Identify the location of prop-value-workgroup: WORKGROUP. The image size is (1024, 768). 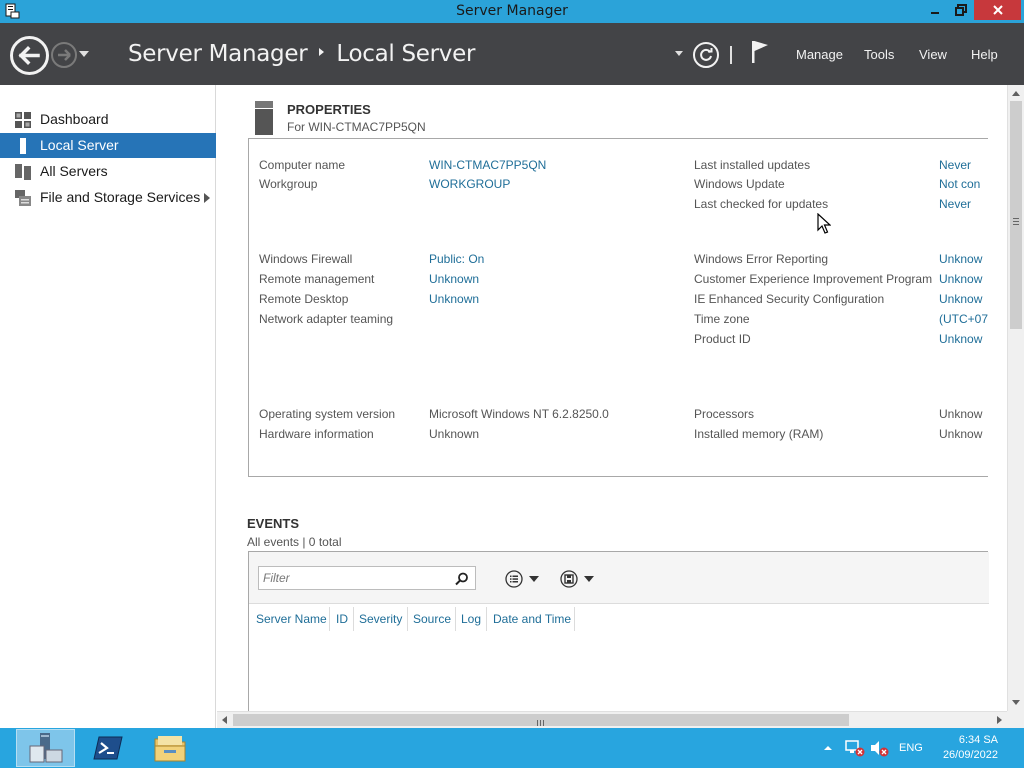
(469, 184).